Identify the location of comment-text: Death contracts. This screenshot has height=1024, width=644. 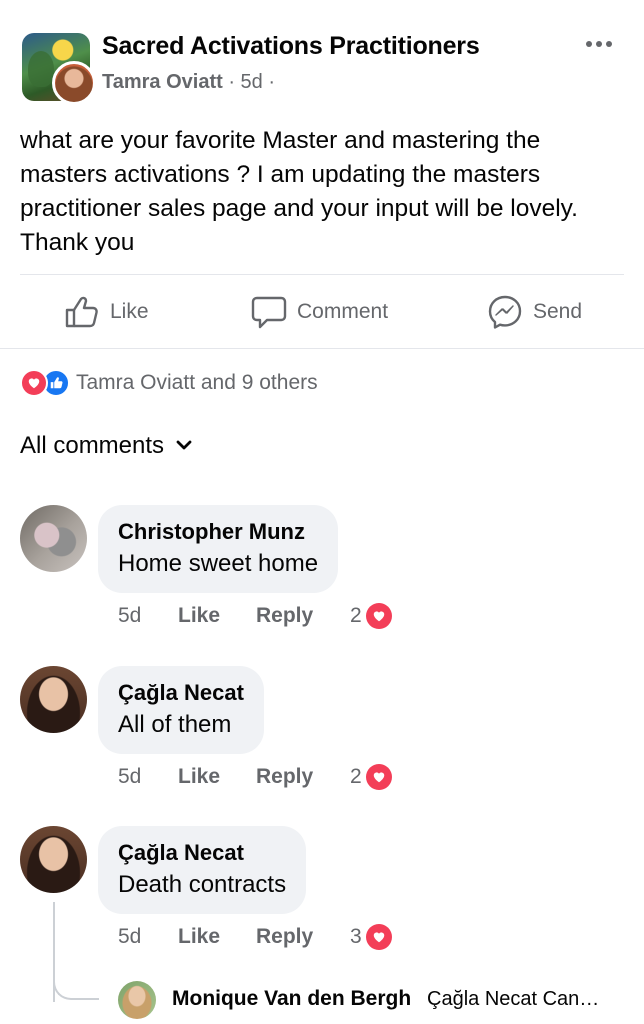
(202, 884).